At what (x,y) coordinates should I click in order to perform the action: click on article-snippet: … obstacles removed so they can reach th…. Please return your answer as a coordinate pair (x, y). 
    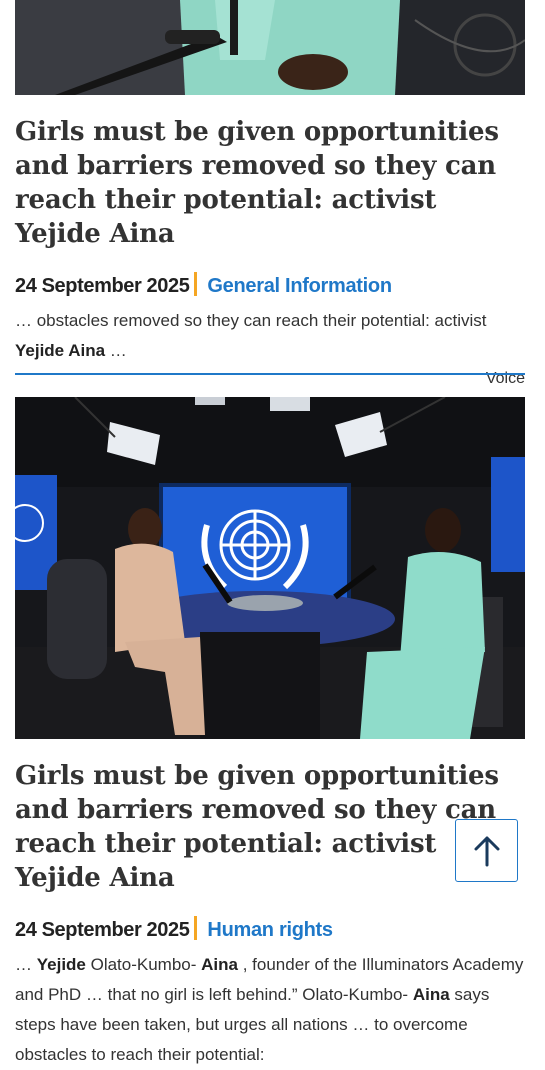
    Looking at the image, I should click on (270, 336).